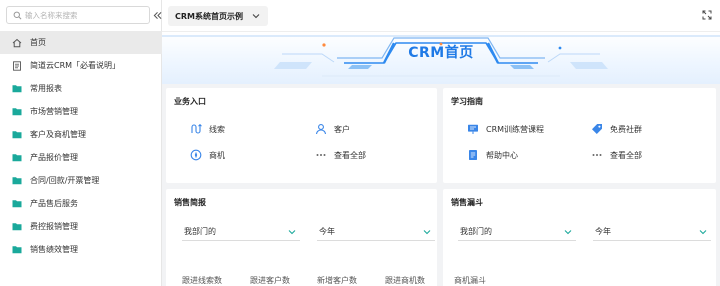  I want to click on metric-opportunity-funnel: 商机漏斗, so click(470, 280).